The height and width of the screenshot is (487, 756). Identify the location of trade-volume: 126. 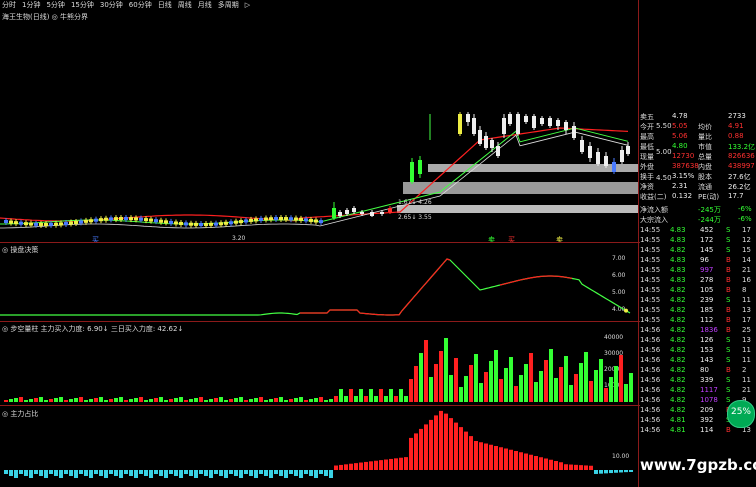
(707, 340).